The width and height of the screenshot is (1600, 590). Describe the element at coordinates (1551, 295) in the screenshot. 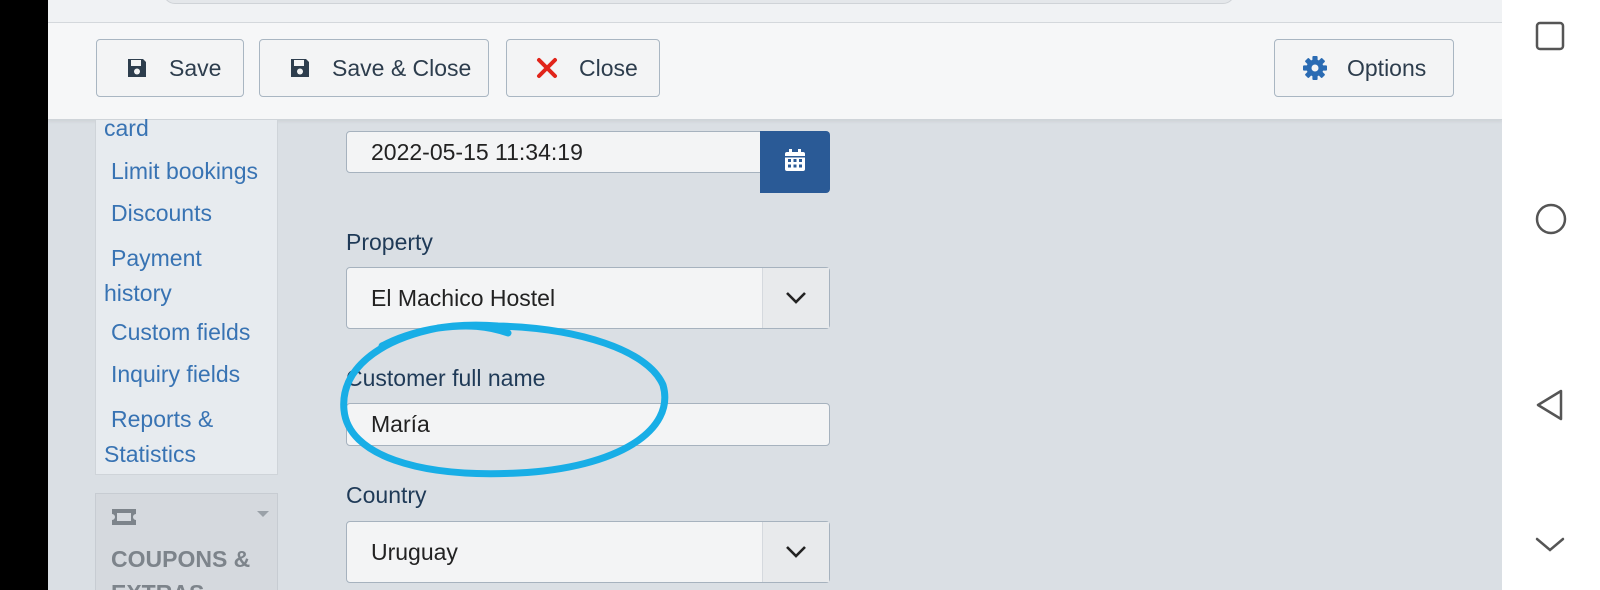

I see `android-nav-bar` at that location.